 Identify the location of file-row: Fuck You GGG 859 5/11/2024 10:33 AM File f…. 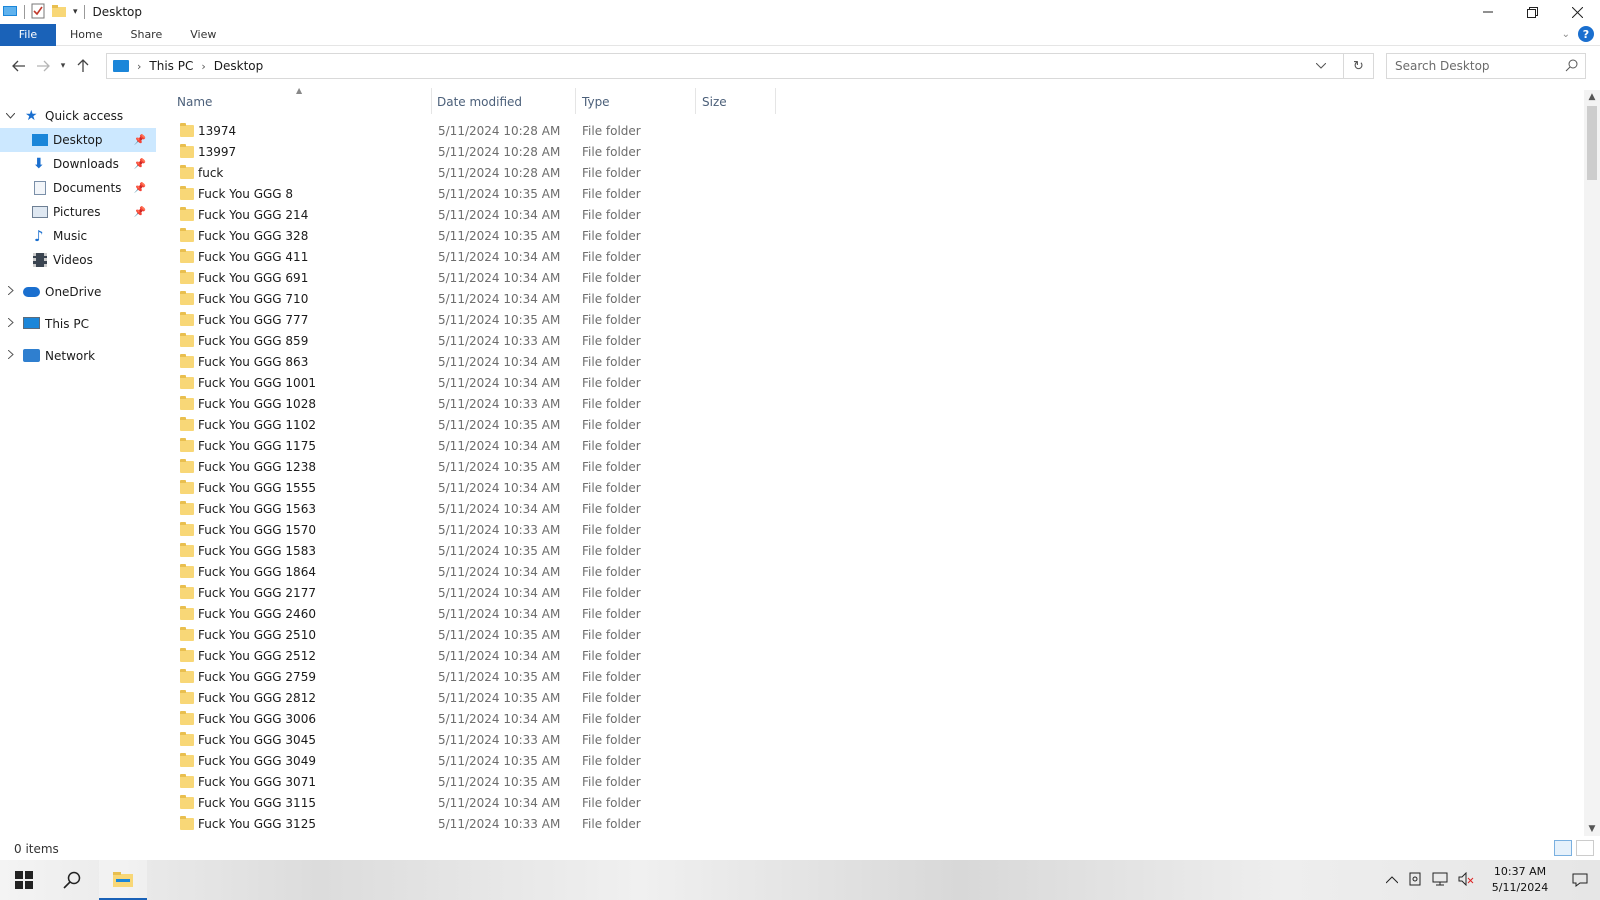
(476, 340).